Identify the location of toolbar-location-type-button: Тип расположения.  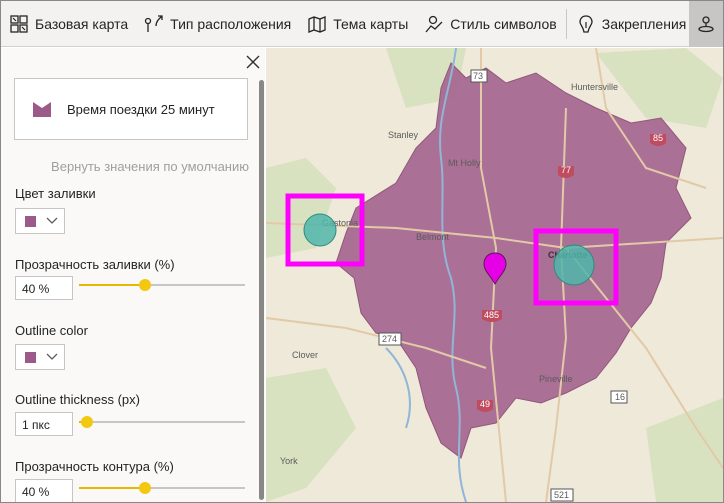
(217, 24).